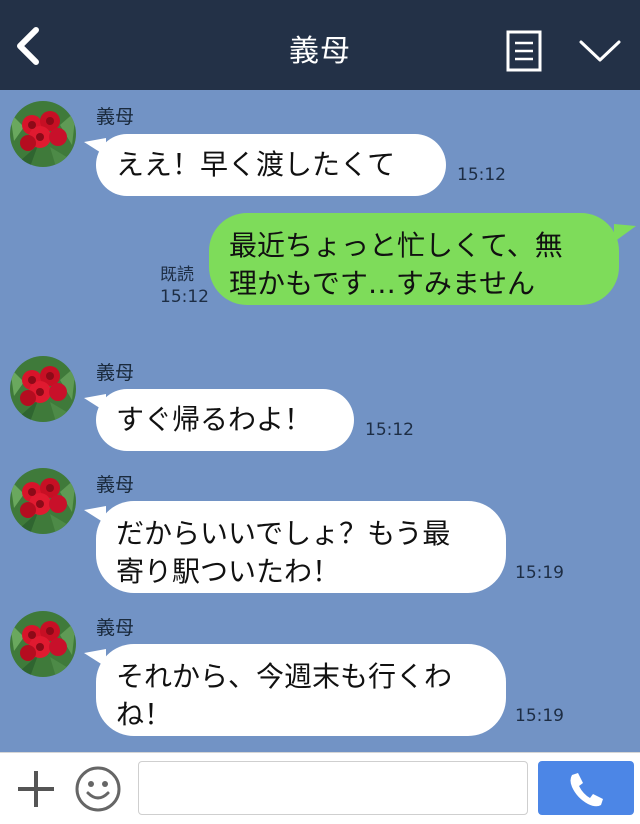  I want to click on message-bubble: すぐ帰るわよ！, so click(225, 420).